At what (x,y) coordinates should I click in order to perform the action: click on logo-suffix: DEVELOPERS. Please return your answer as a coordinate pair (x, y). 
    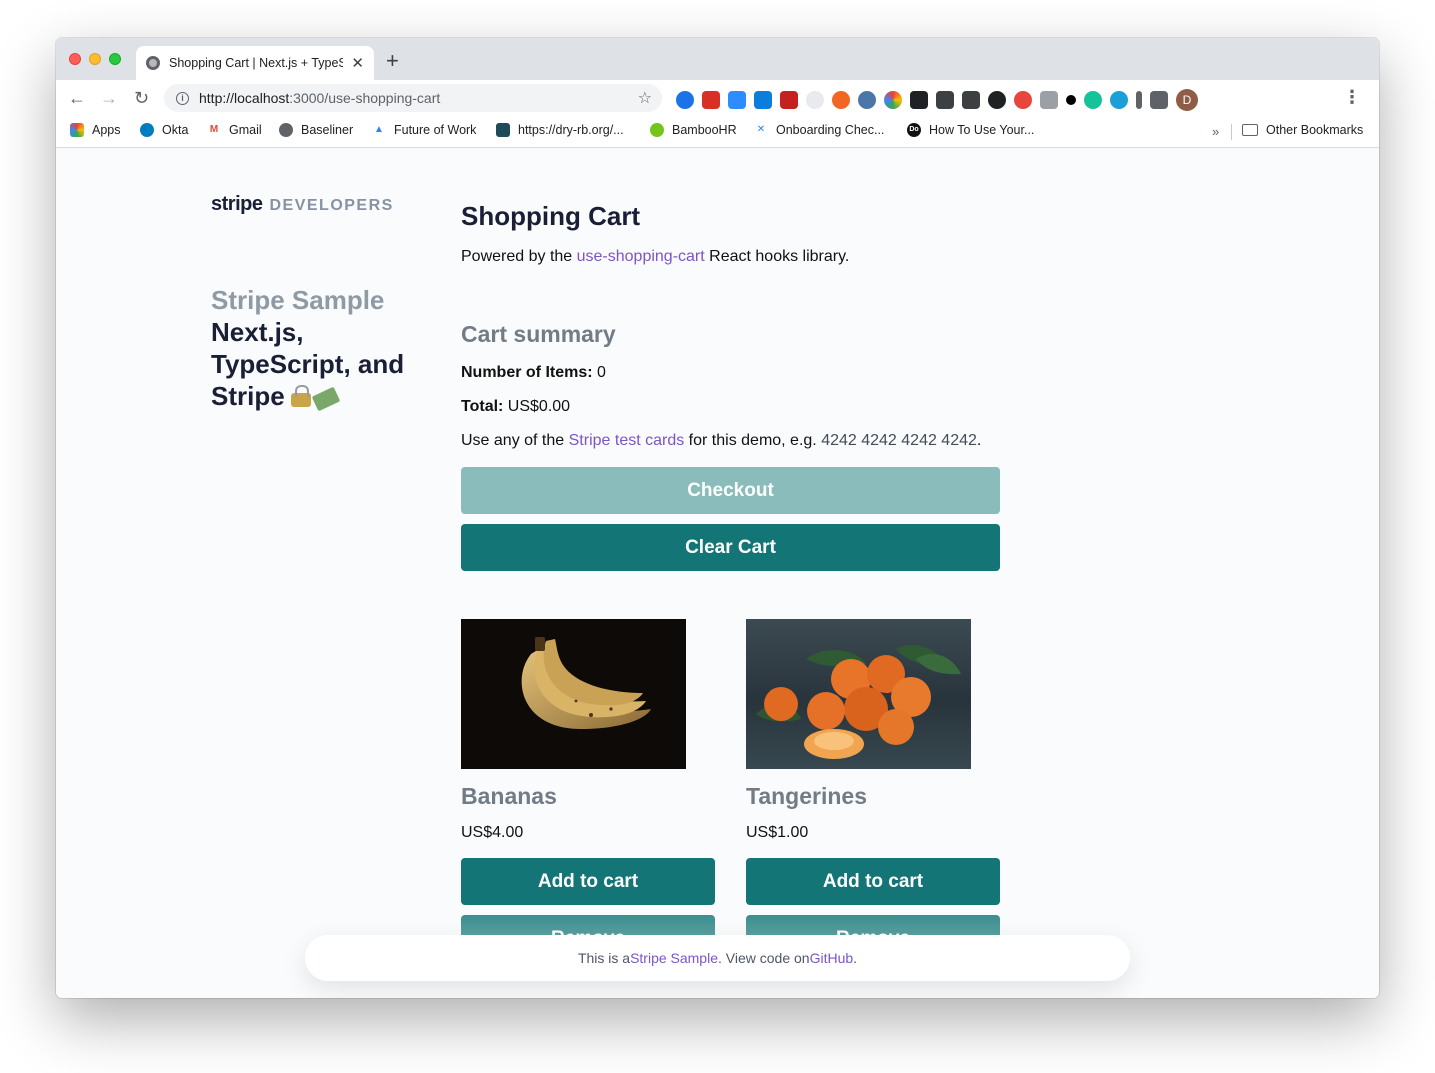
    Looking at the image, I should click on (331, 205).